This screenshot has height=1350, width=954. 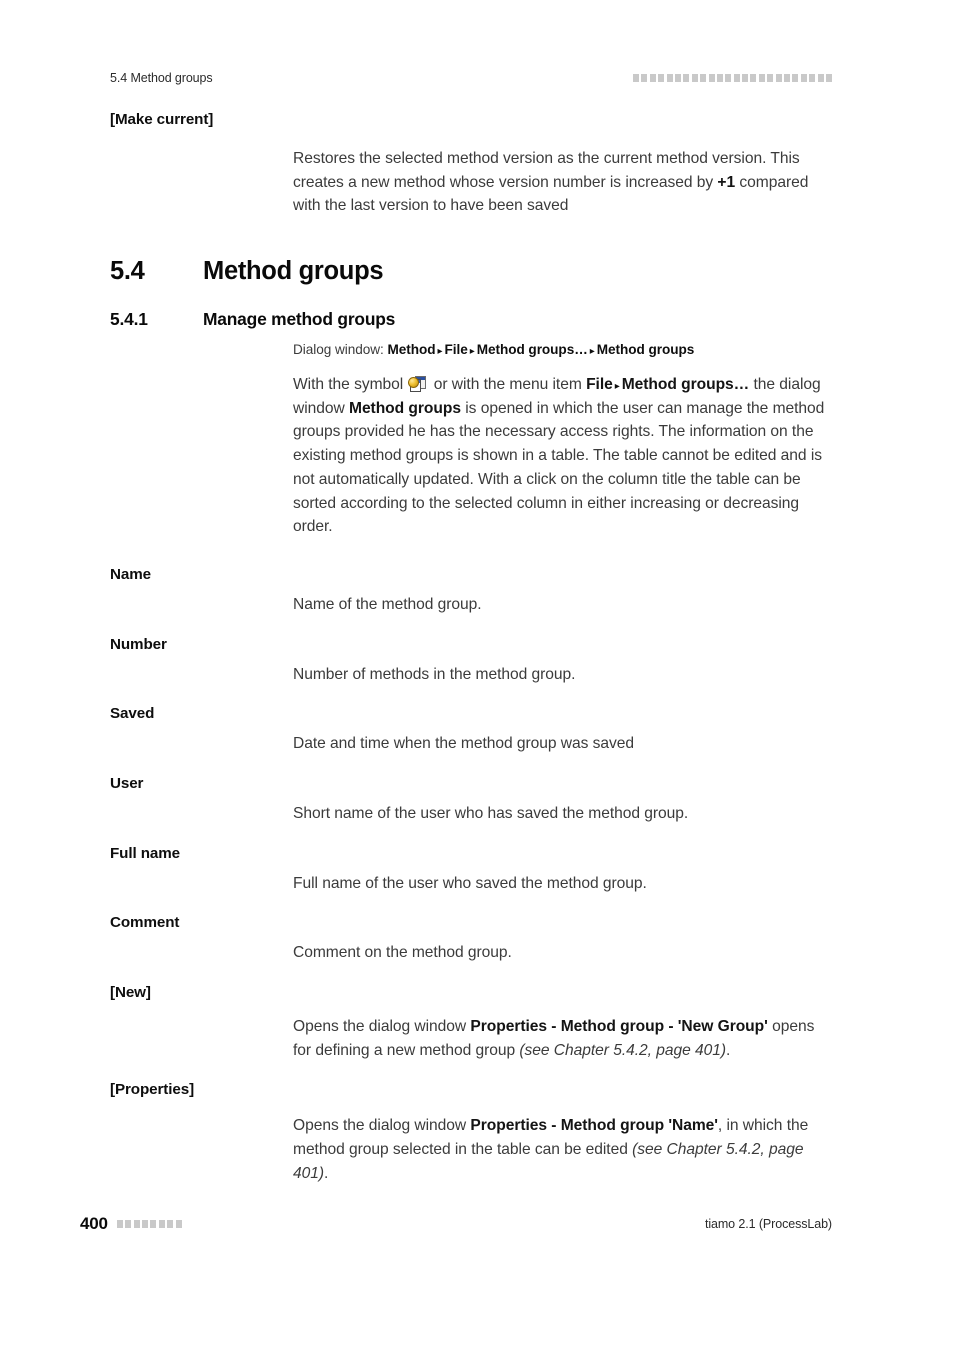 I want to click on term-name: Name, so click(x=130, y=574).